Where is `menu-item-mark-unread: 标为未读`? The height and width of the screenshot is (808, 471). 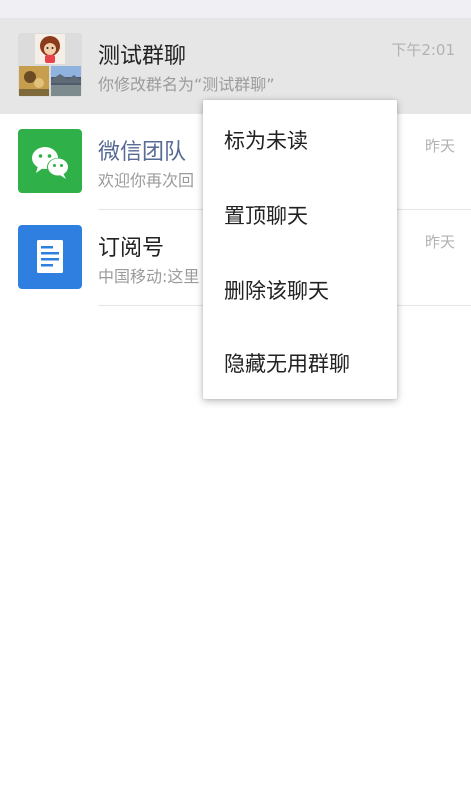 menu-item-mark-unread: 标为未读 is located at coordinates (300, 139).